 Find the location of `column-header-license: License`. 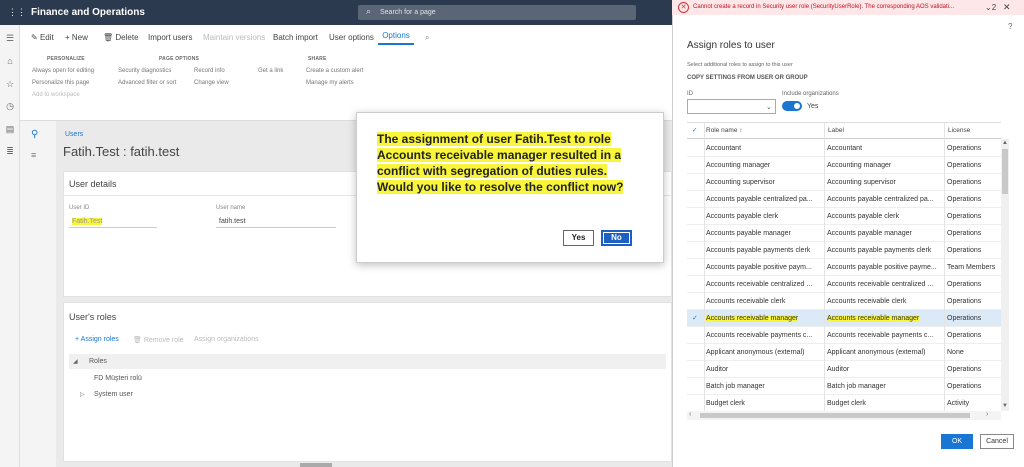

column-header-license: License is located at coordinates (959, 130).